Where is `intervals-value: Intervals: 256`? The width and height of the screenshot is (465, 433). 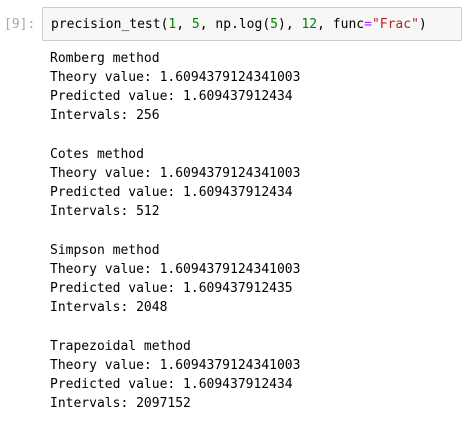
intervals-value: Intervals: 256 is located at coordinates (105, 115).